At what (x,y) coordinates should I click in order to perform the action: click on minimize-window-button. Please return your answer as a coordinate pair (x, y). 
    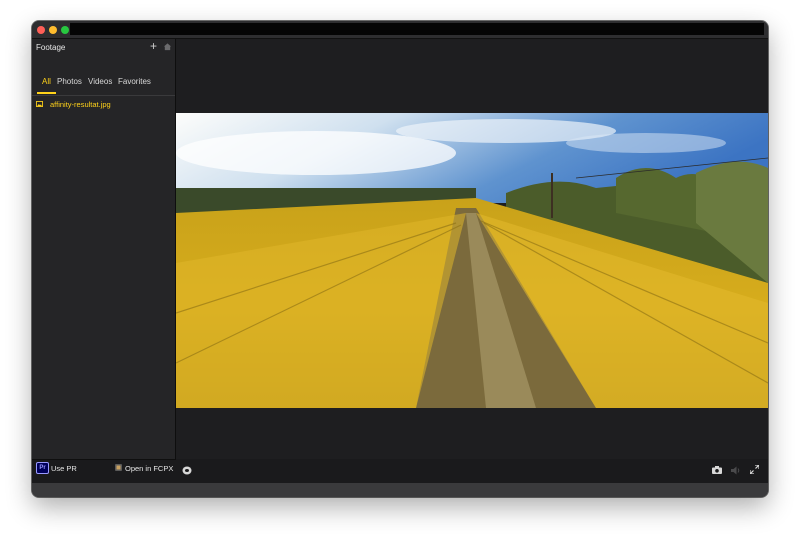
    Looking at the image, I should click on (53, 30).